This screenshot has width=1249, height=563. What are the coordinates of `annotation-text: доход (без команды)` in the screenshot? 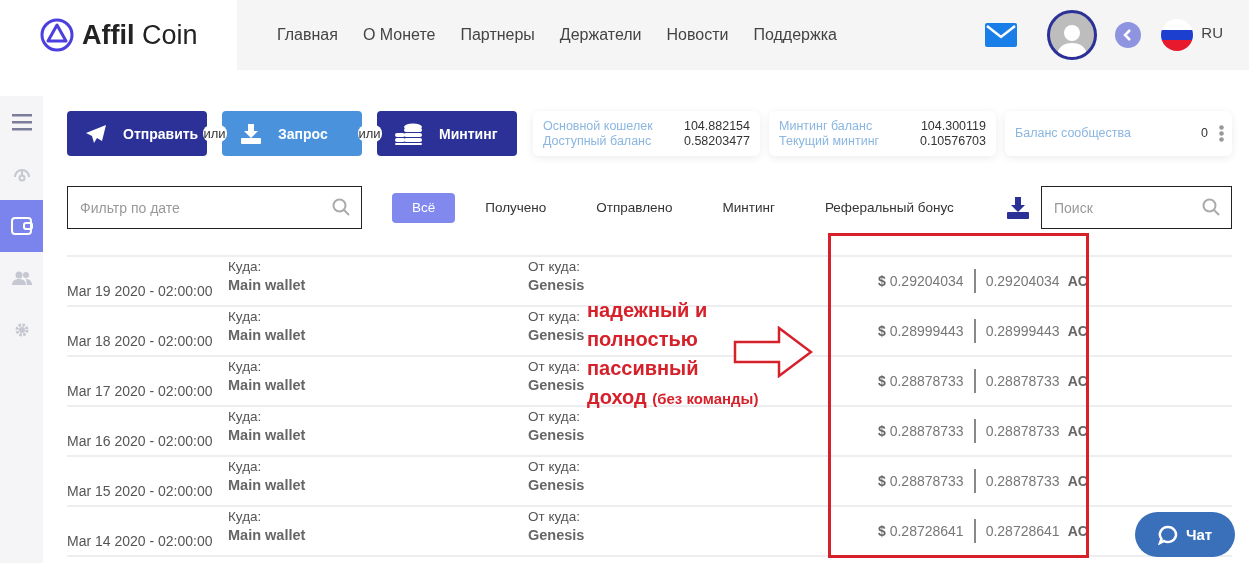 It's located at (673, 397).